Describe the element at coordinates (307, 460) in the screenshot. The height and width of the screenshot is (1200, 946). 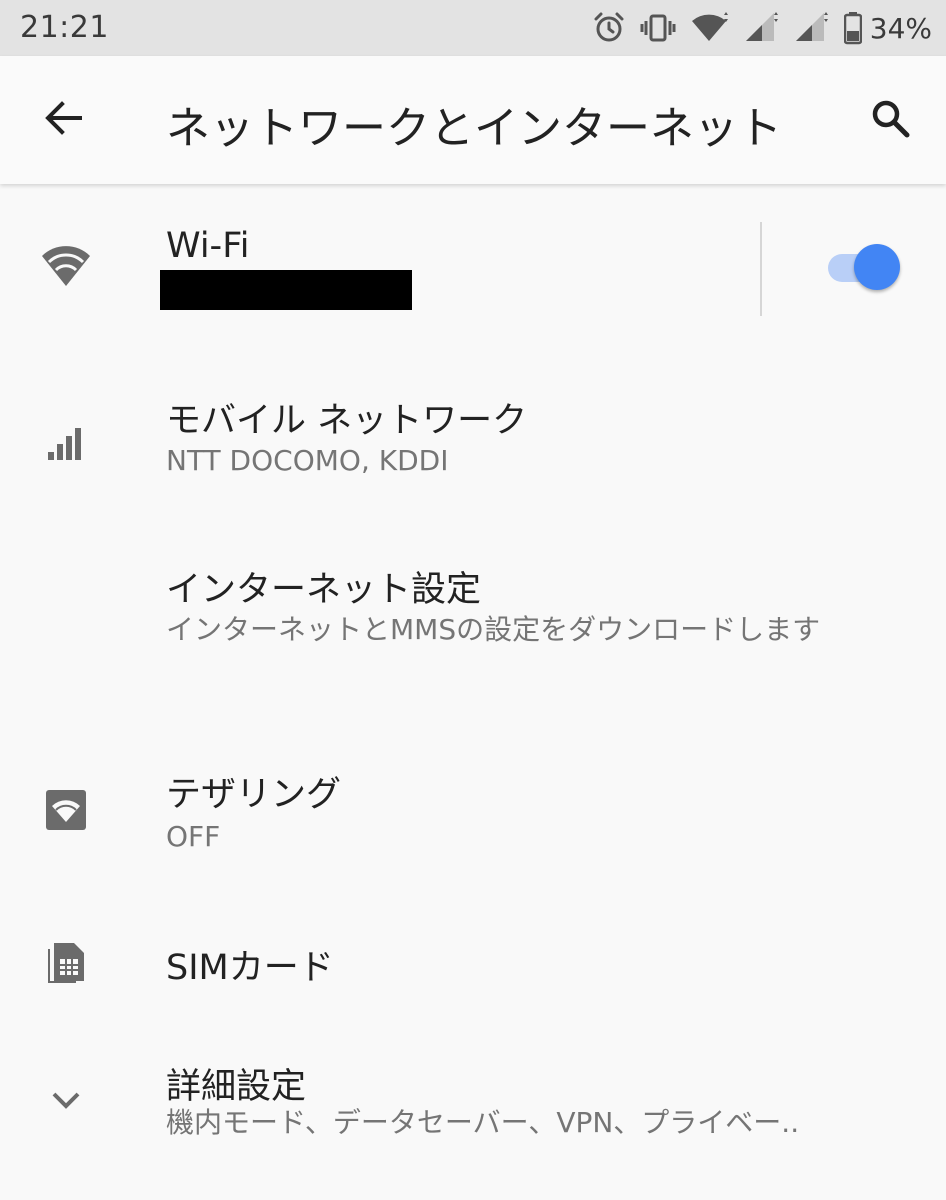
I see `mobile-network-summary: NTT DOCOMO, KDDI` at that location.